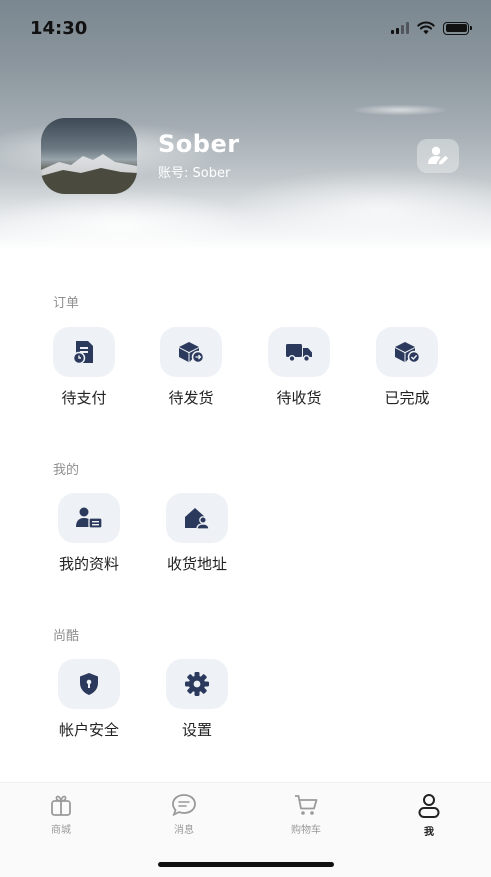  I want to click on tab-me-label: 我, so click(429, 832).